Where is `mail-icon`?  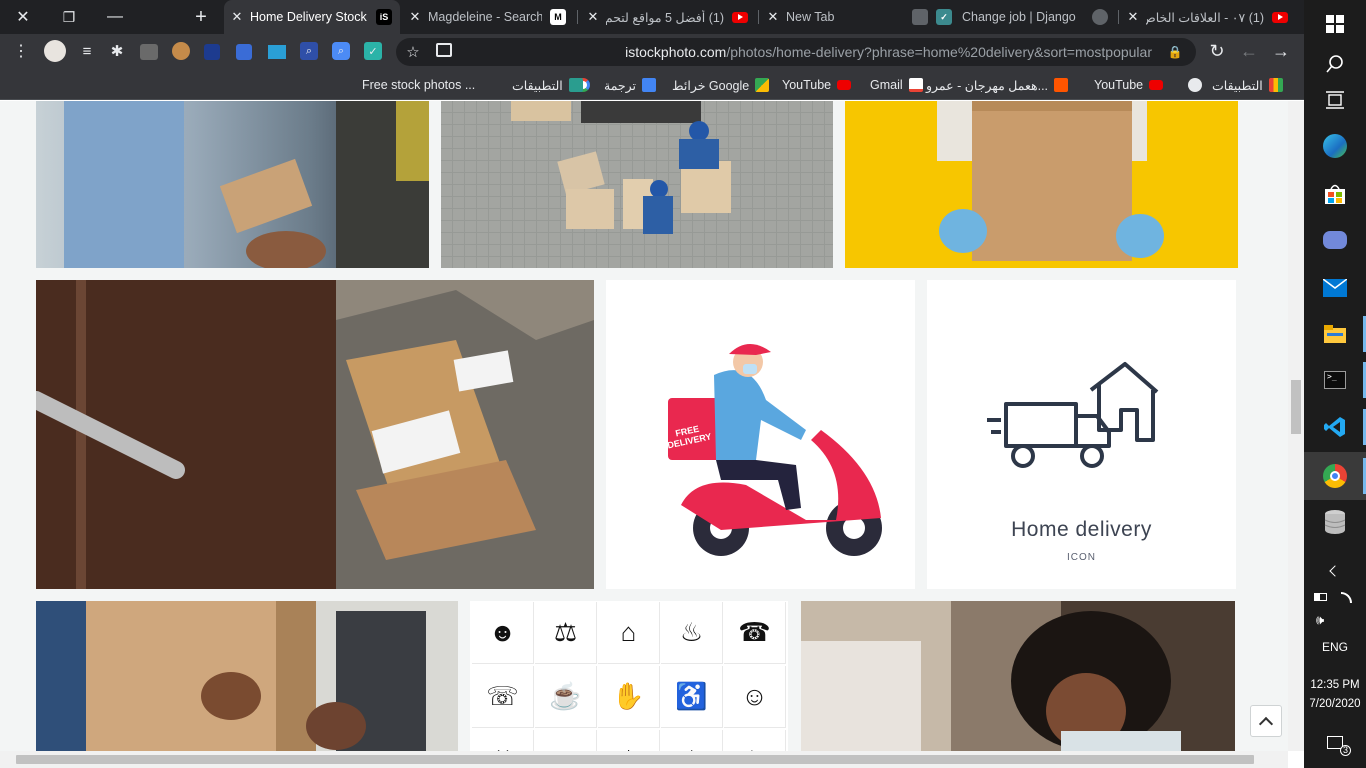
mail-icon is located at coordinates (1335, 288).